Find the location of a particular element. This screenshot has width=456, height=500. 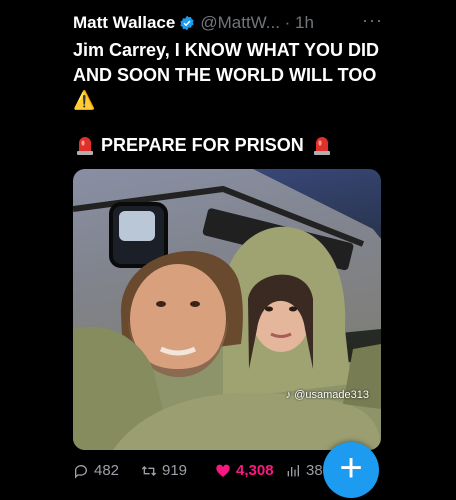

reply-button: 482 is located at coordinates (96, 470).